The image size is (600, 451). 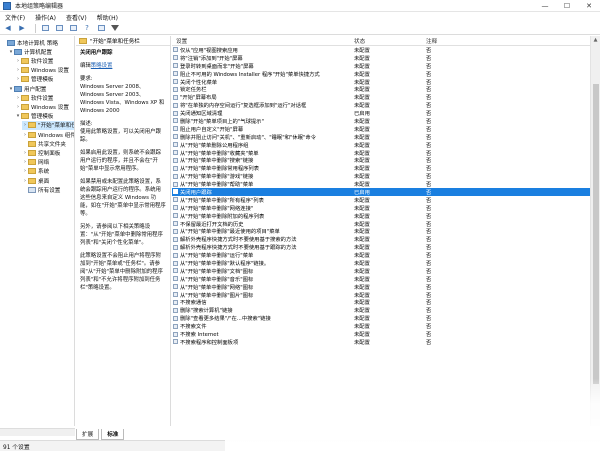 I want to click on table-row: 从"开始"菜单中删除"文档"图标 未配置 否, so click(x=381, y=271).